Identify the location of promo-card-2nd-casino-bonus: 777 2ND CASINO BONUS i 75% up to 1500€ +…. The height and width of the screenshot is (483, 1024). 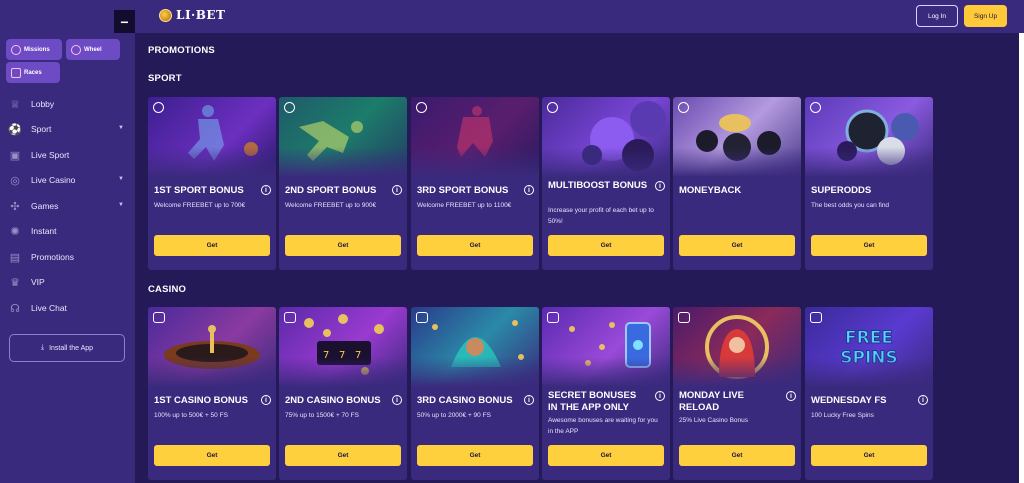
(343, 393).